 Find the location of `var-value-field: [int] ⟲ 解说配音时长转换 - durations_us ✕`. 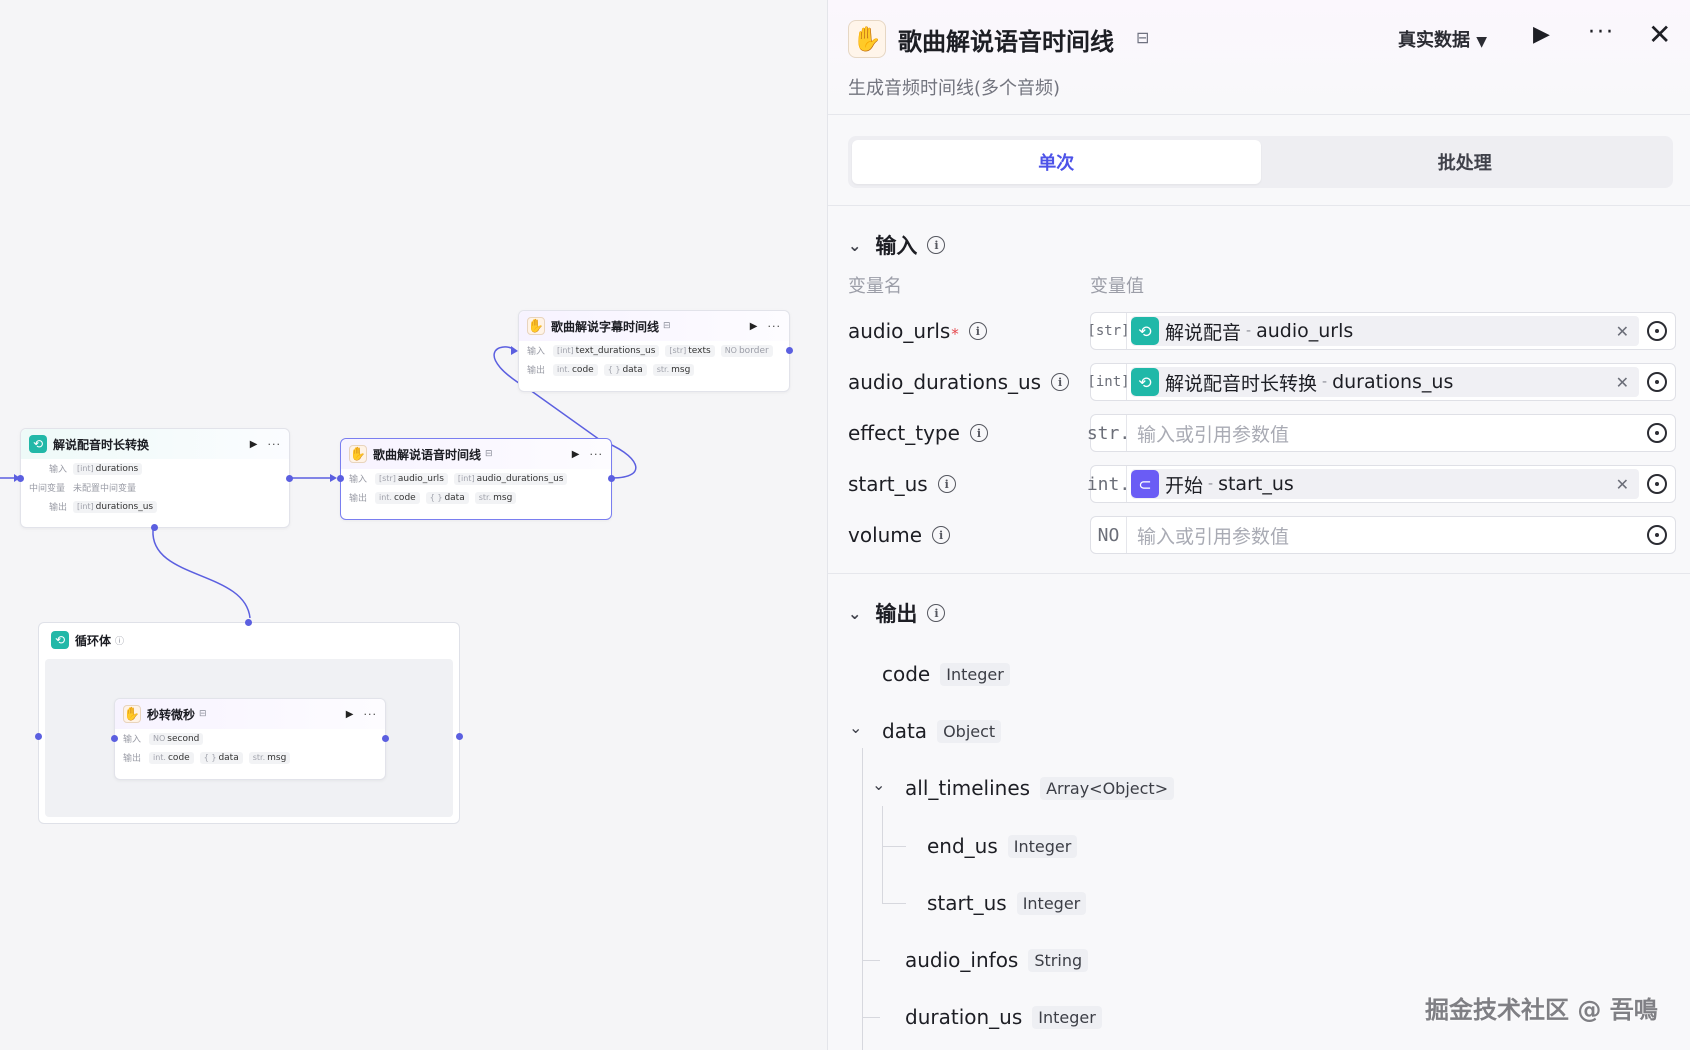

var-value-field: [int] ⟲ 解说配音时长转换 - durations_us ✕ is located at coordinates (1381, 382).